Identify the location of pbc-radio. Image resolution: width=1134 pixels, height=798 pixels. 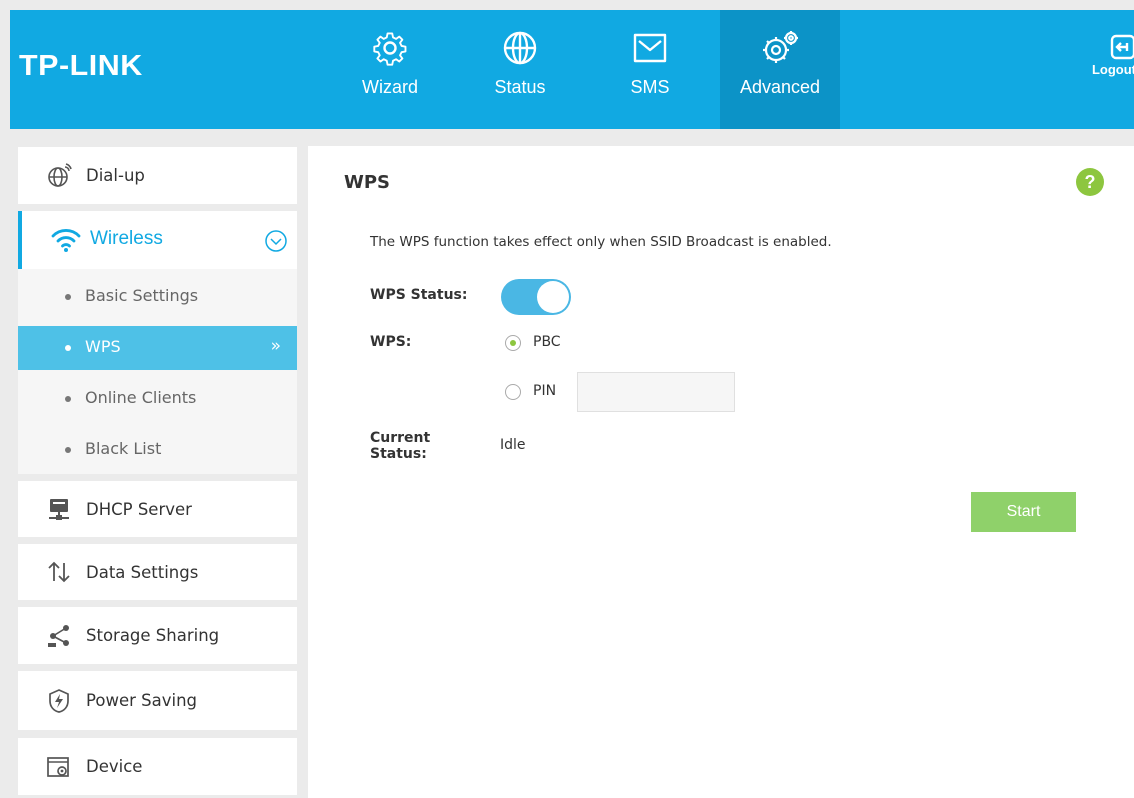
(513, 343).